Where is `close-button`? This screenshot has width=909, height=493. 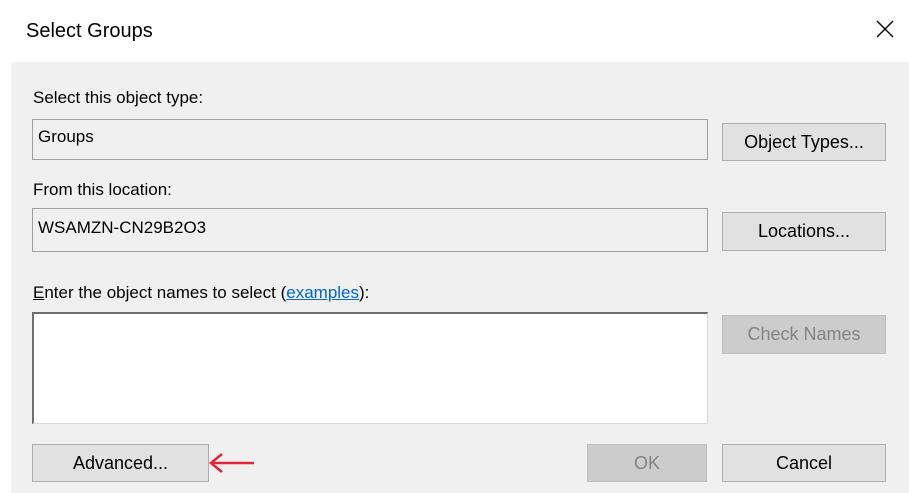
close-button is located at coordinates (885, 29).